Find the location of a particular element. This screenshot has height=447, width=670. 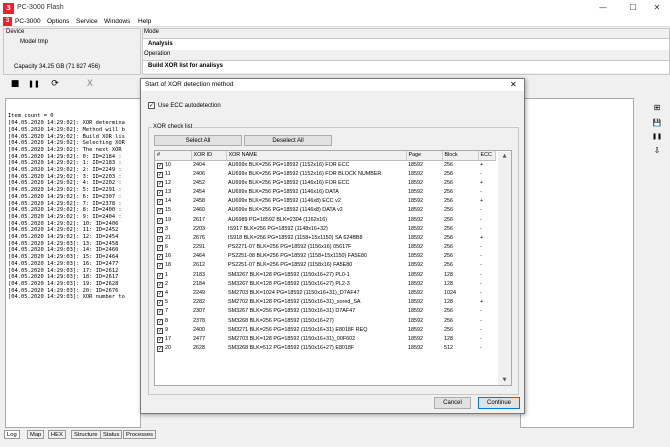

tab-map: Map is located at coordinates (36, 434).